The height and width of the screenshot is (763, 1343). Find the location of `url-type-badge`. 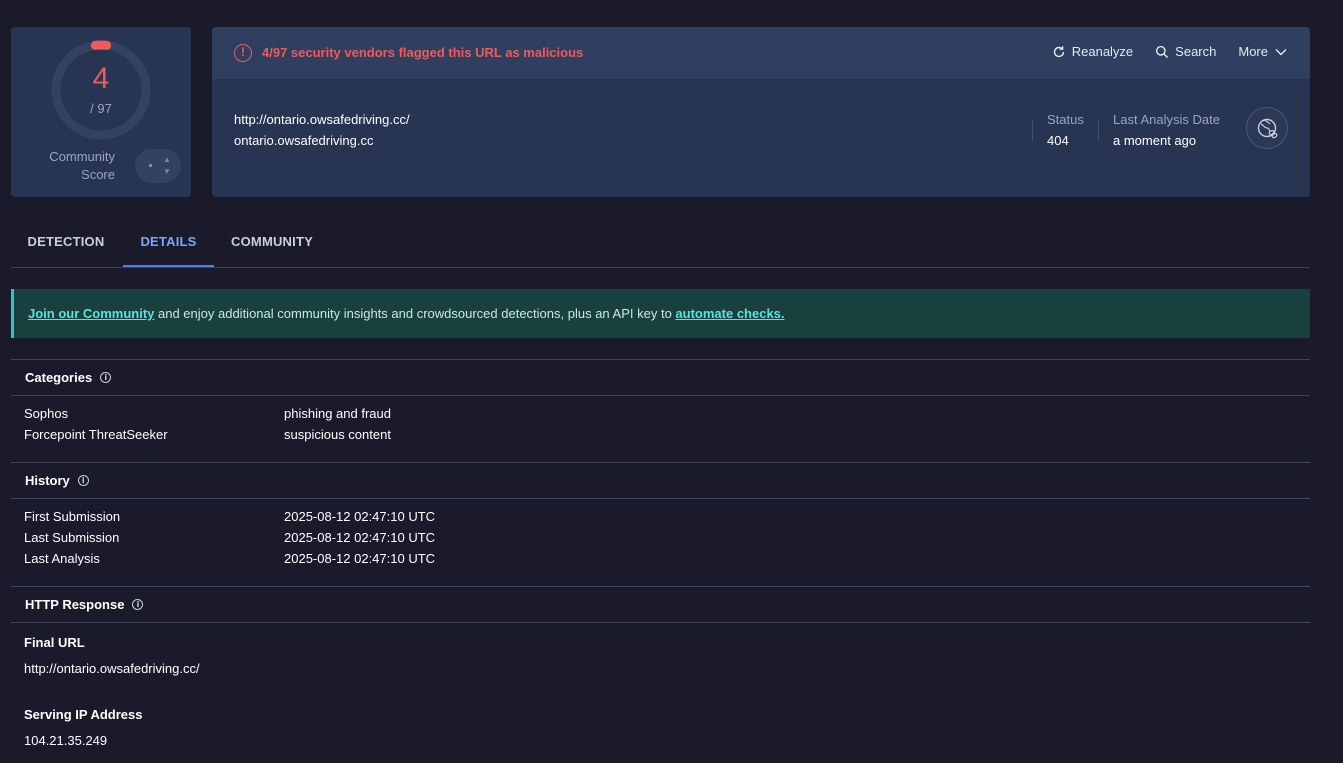

url-type-badge is located at coordinates (1267, 128).